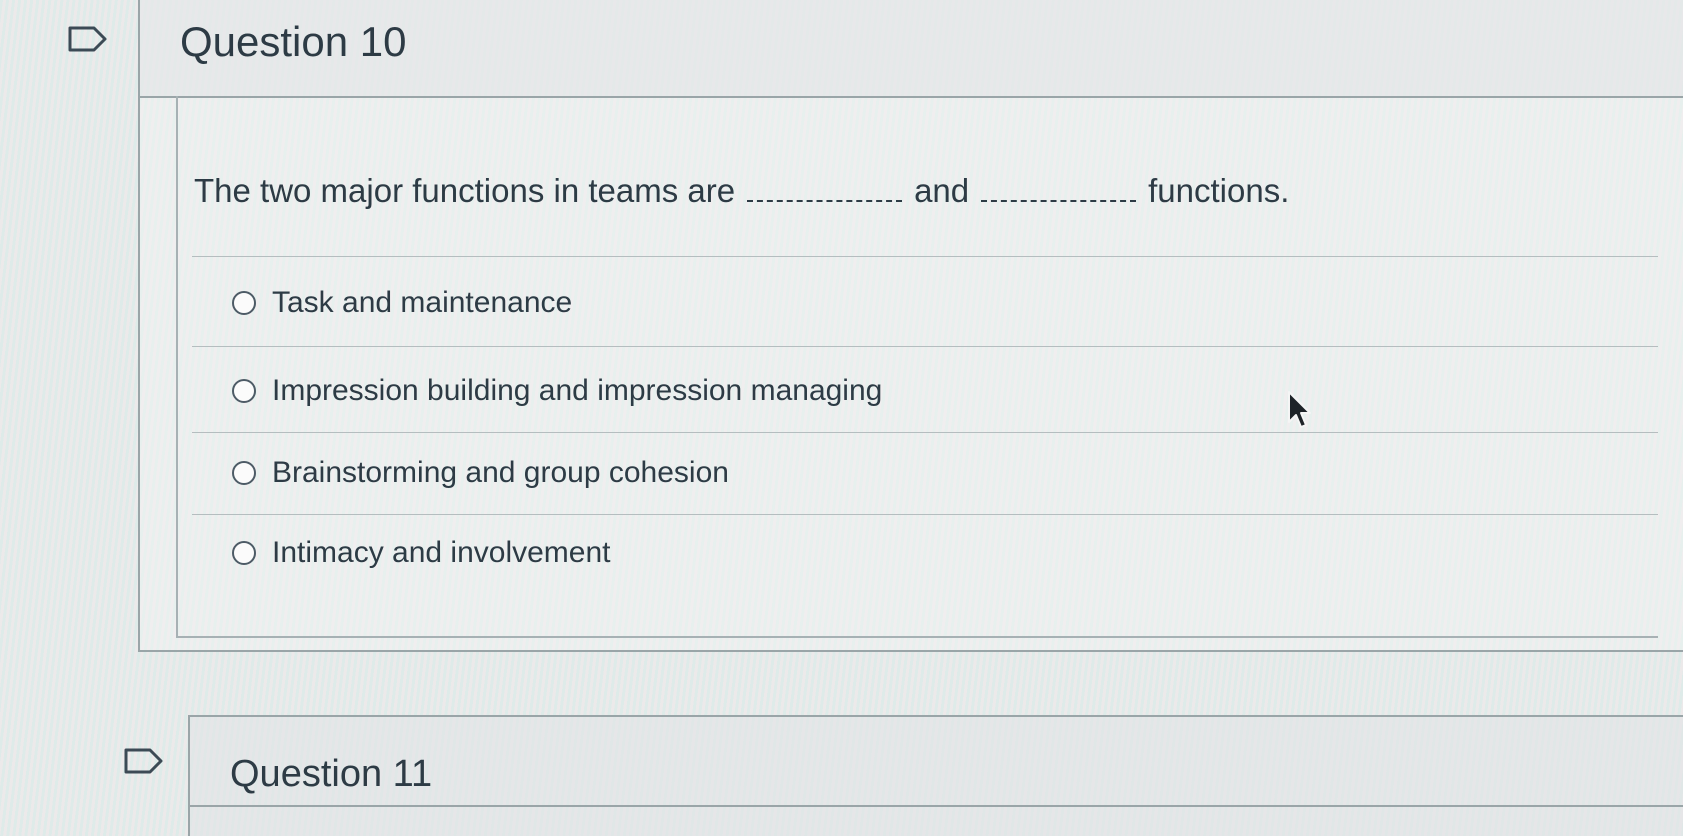 This screenshot has width=1683, height=836. I want to click on question-10-header: Question 10, so click(911, 49).